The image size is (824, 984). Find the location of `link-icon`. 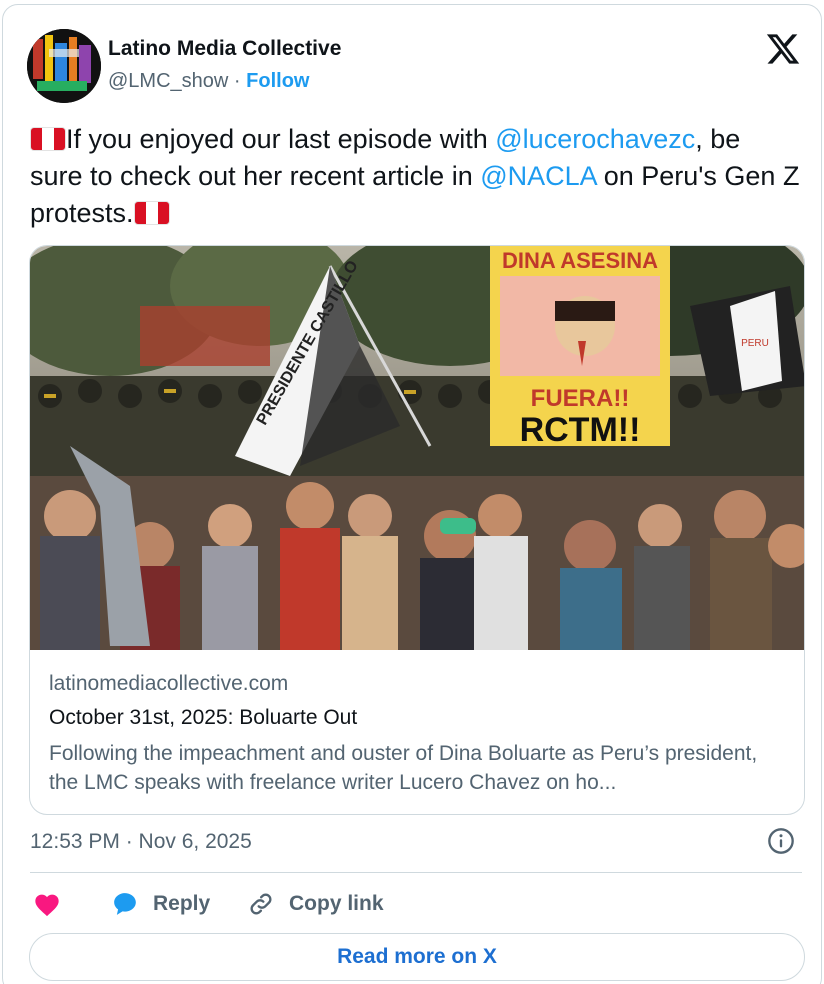

link-icon is located at coordinates (261, 904).